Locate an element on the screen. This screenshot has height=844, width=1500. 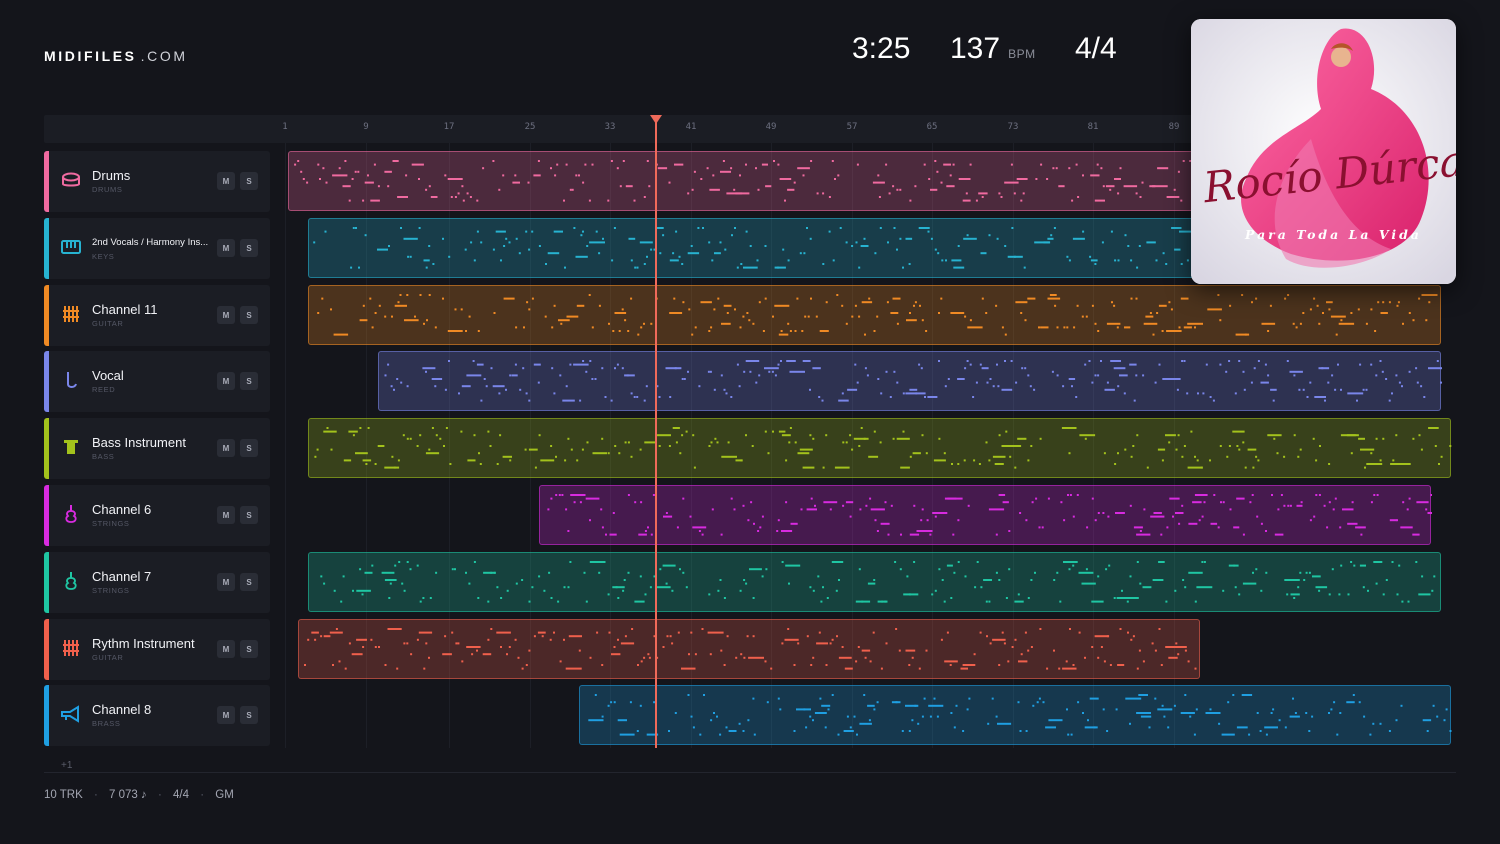
ruler-tick: 73 is located at coordinates (1013, 127).